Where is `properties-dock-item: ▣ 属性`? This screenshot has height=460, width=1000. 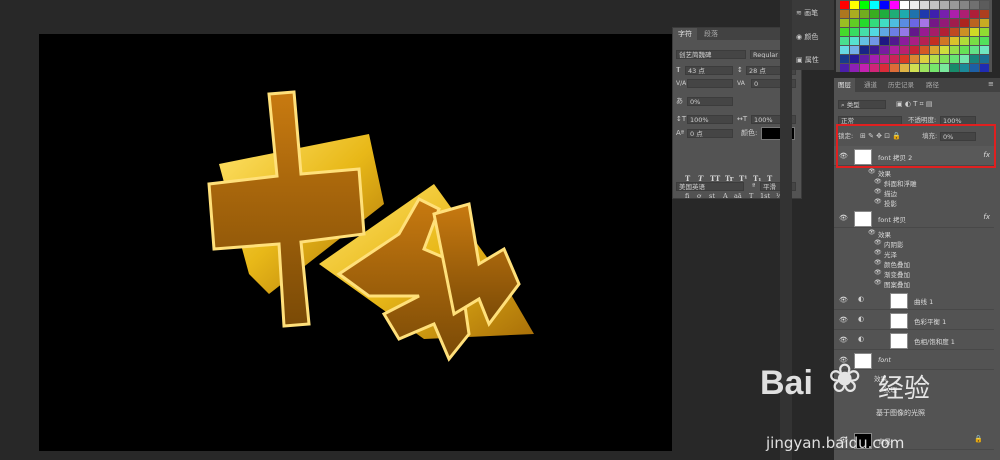 properties-dock-item: ▣ 属性 is located at coordinates (807, 60).